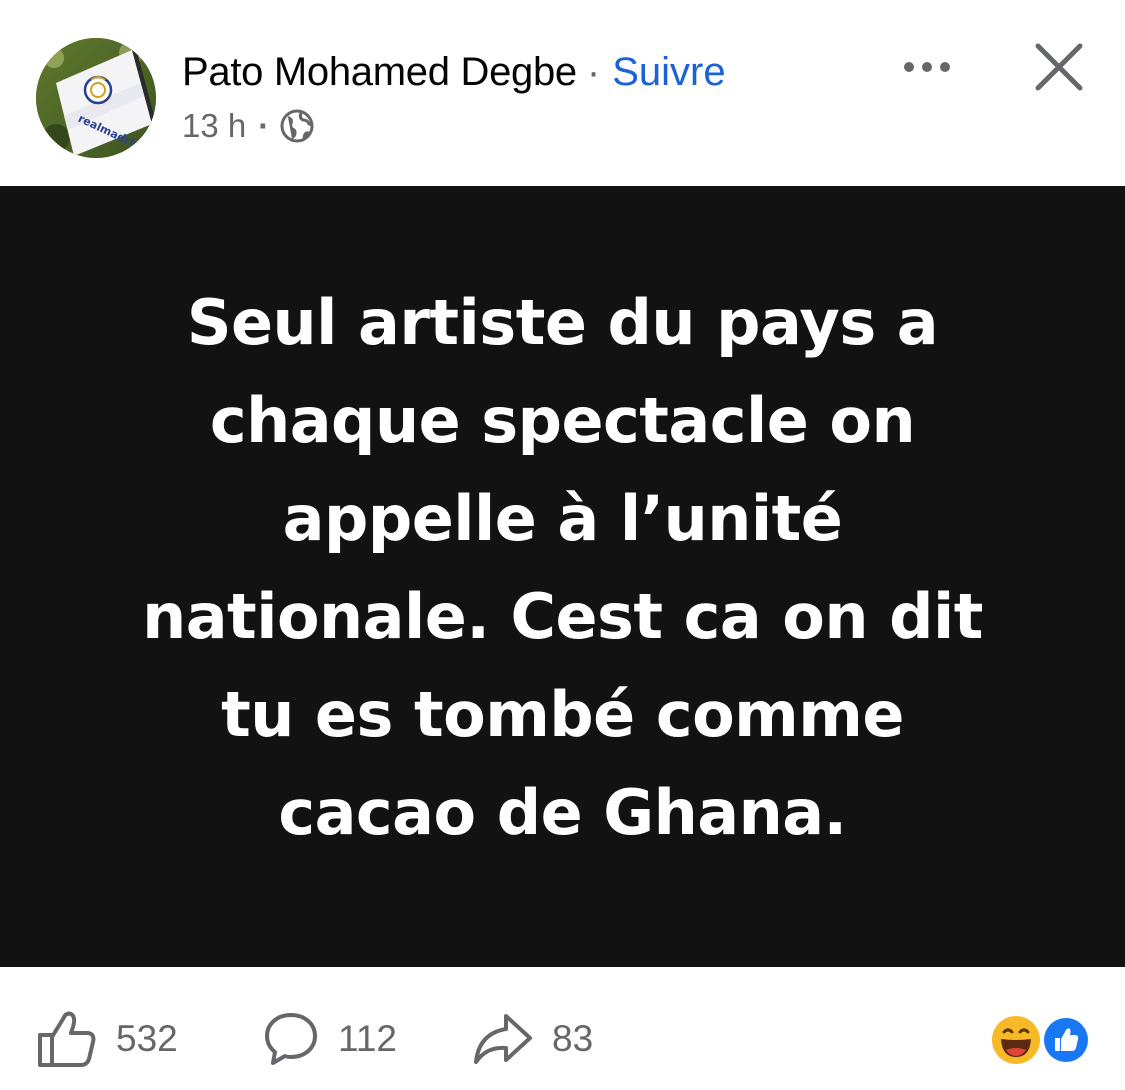 This screenshot has width=1125, height=1090. I want to click on post-actions: 532 112 83, so click(562, 1028).